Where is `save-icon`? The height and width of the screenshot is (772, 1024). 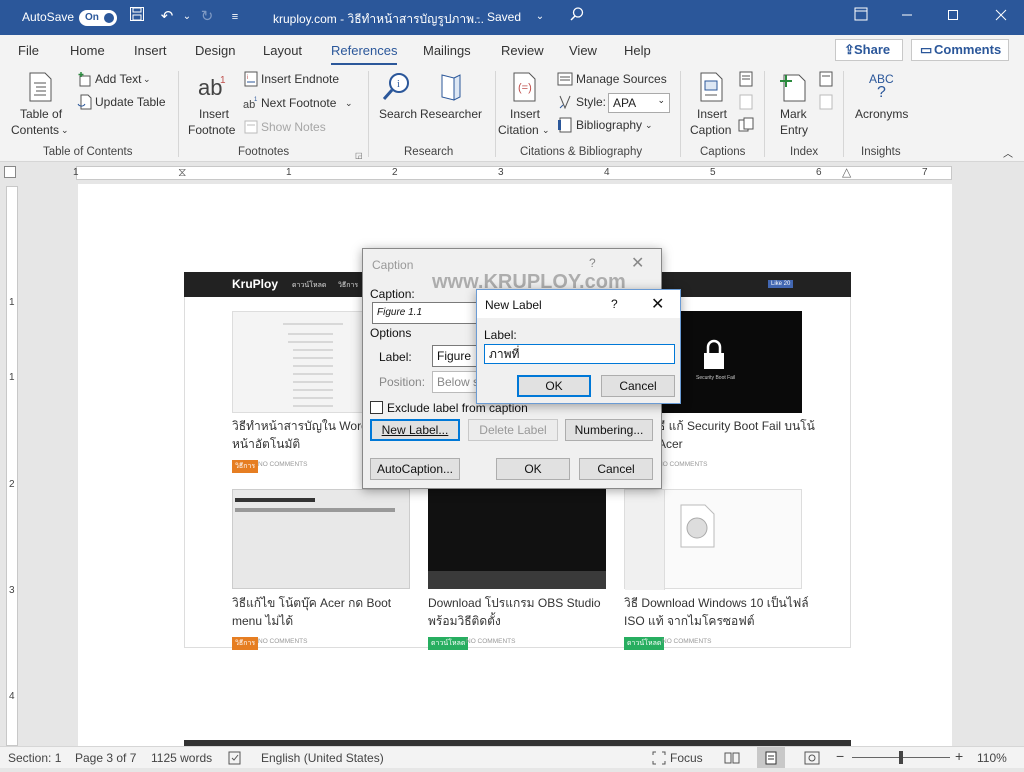 save-icon is located at coordinates (137, 17).